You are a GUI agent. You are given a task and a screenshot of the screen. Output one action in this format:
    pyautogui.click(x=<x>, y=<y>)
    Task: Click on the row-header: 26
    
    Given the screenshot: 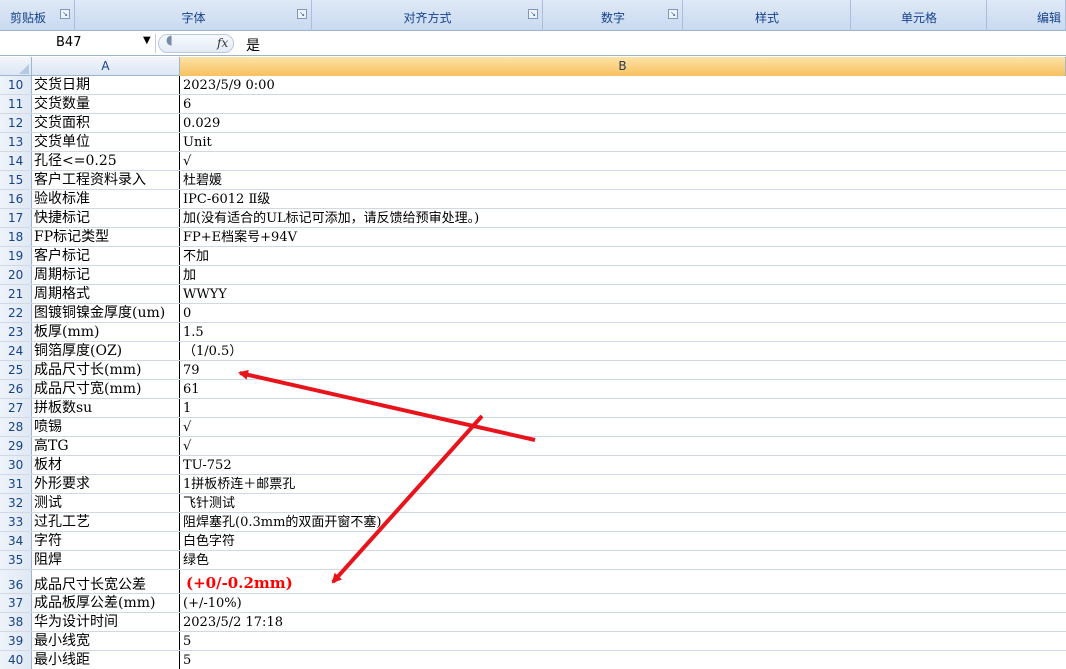 What is the action you would take?
    pyautogui.click(x=16, y=389)
    